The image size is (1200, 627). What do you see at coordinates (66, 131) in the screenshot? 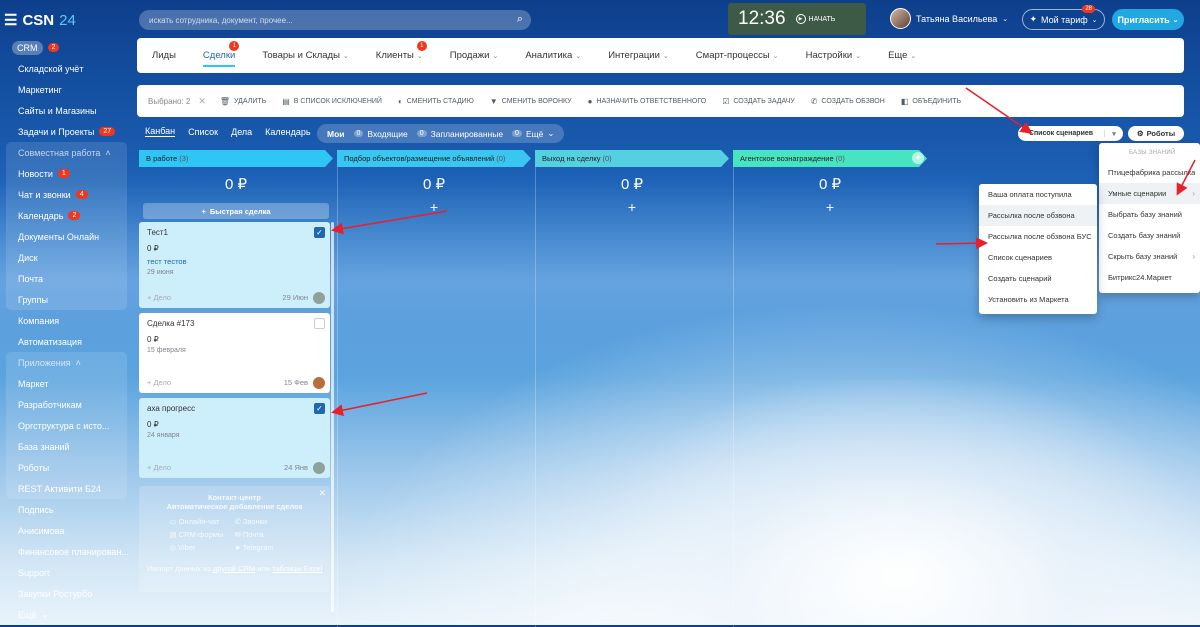
I see `sidebar-item-tasks: Задачи и Проекты 27` at bounding box center [66, 131].